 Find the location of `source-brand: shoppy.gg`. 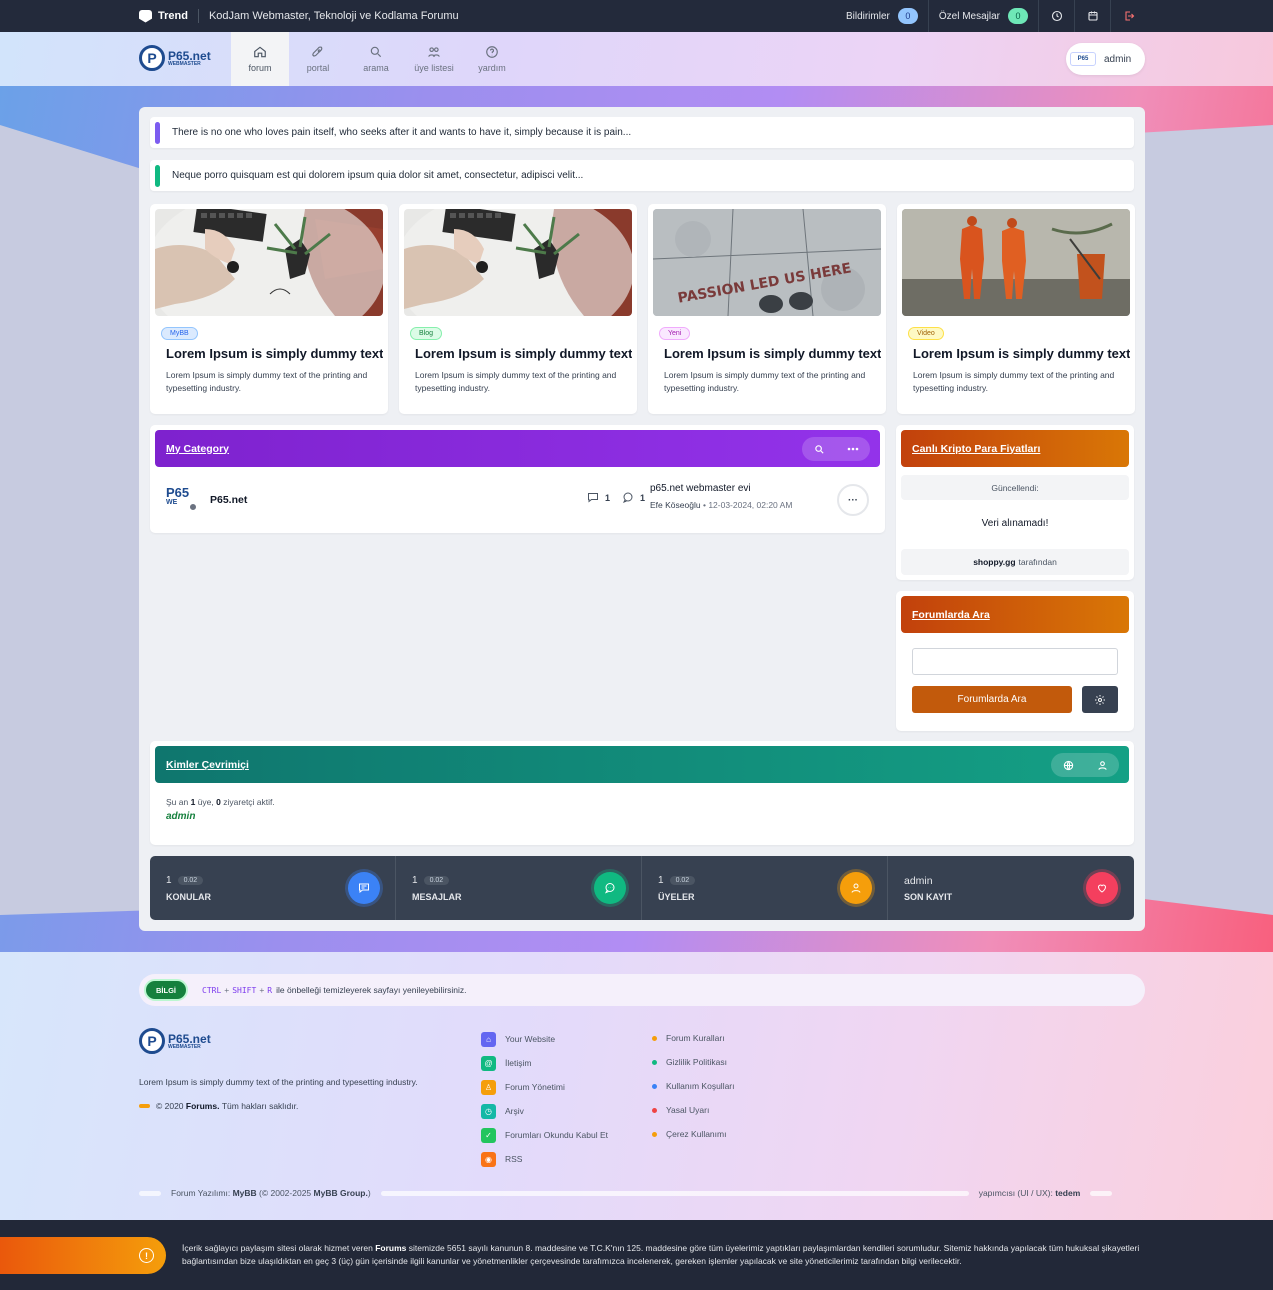

source-brand: shoppy.gg is located at coordinates (994, 562).